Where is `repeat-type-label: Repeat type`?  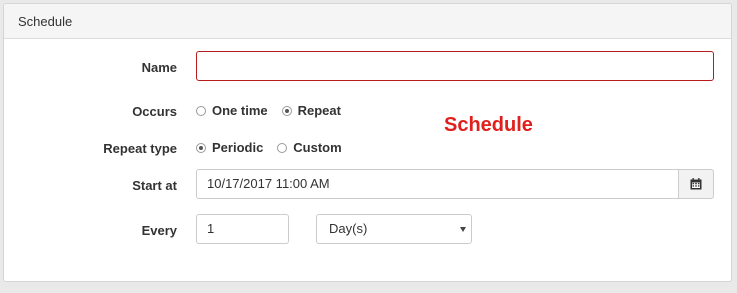
repeat-type-label: Repeat type is located at coordinates (140, 148).